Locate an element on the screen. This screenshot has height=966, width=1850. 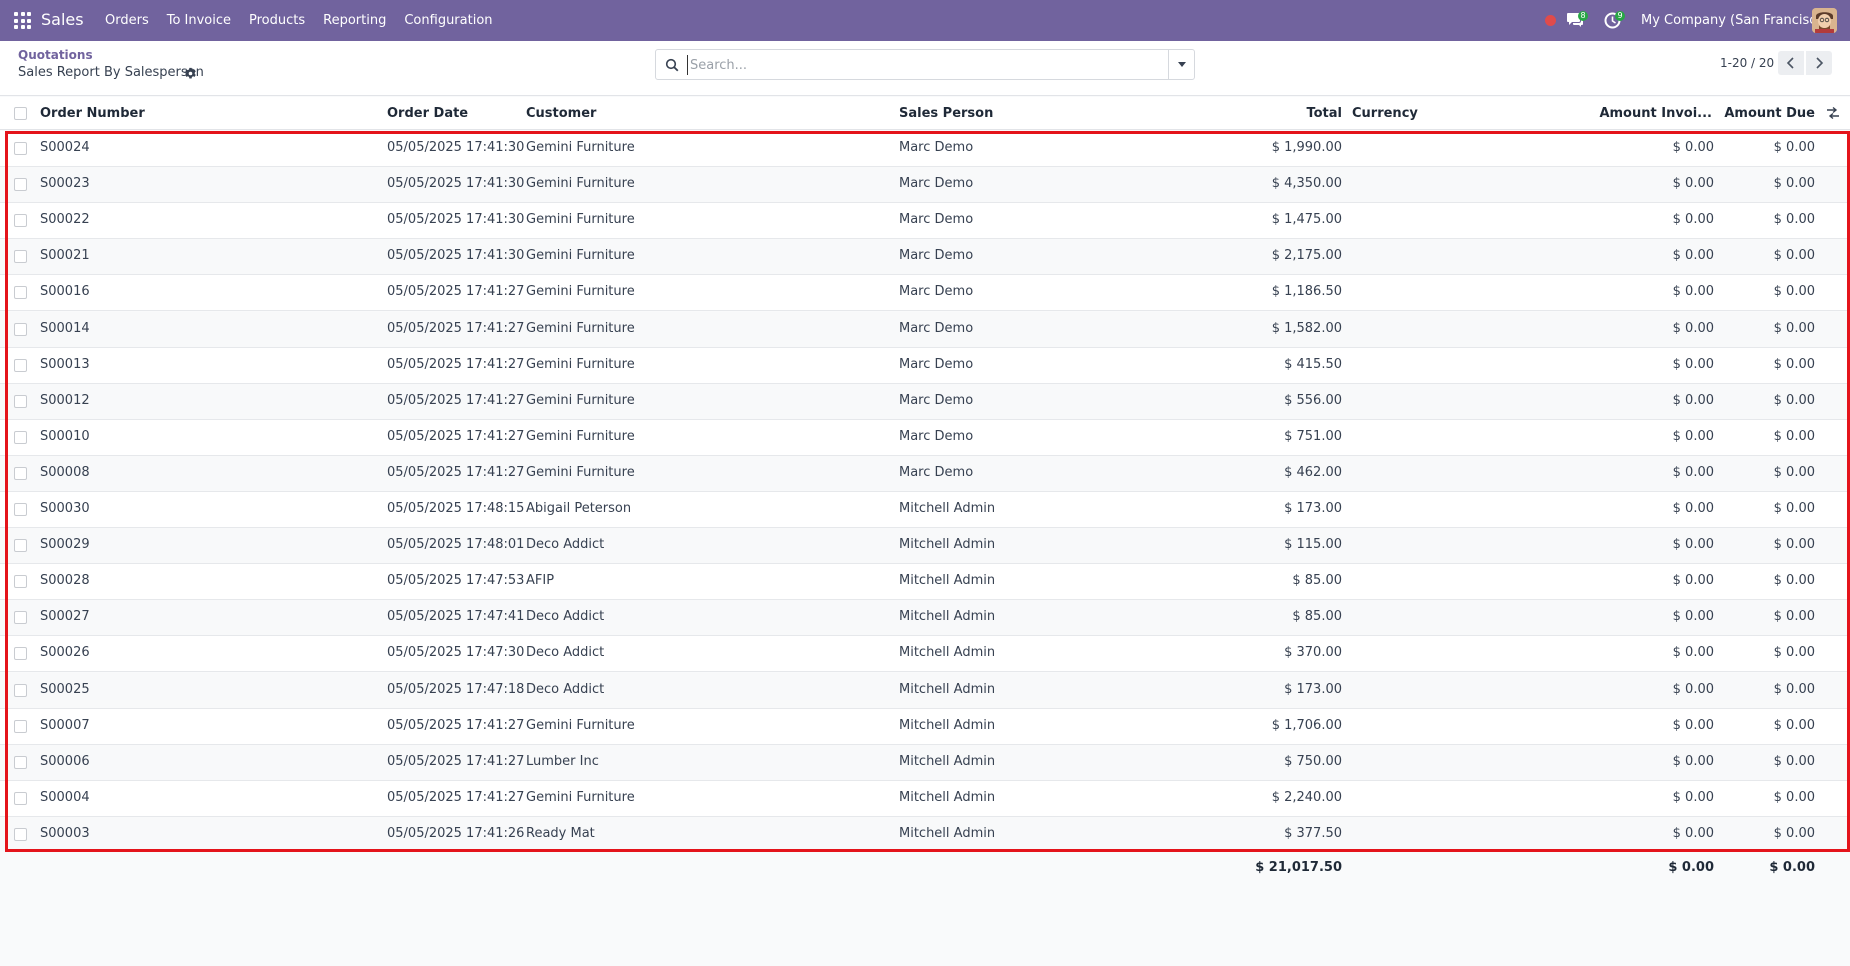
col-sales-person: Sales Person is located at coordinates (946, 113).